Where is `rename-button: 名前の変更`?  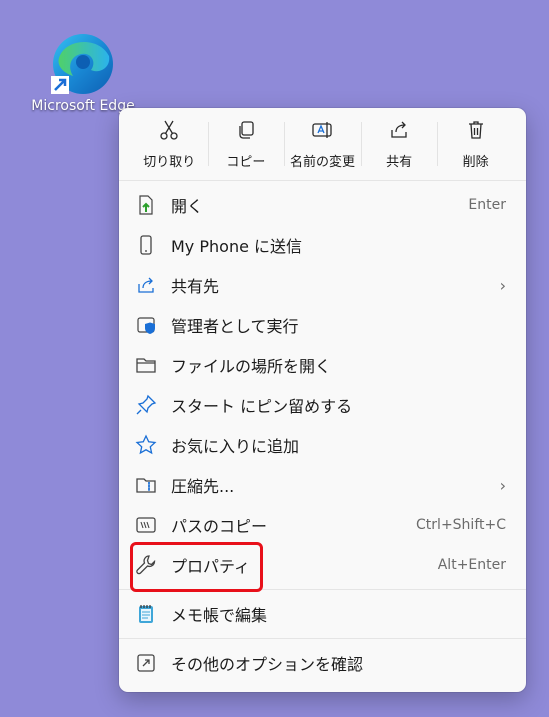 rename-button: 名前の変更 is located at coordinates (322, 144).